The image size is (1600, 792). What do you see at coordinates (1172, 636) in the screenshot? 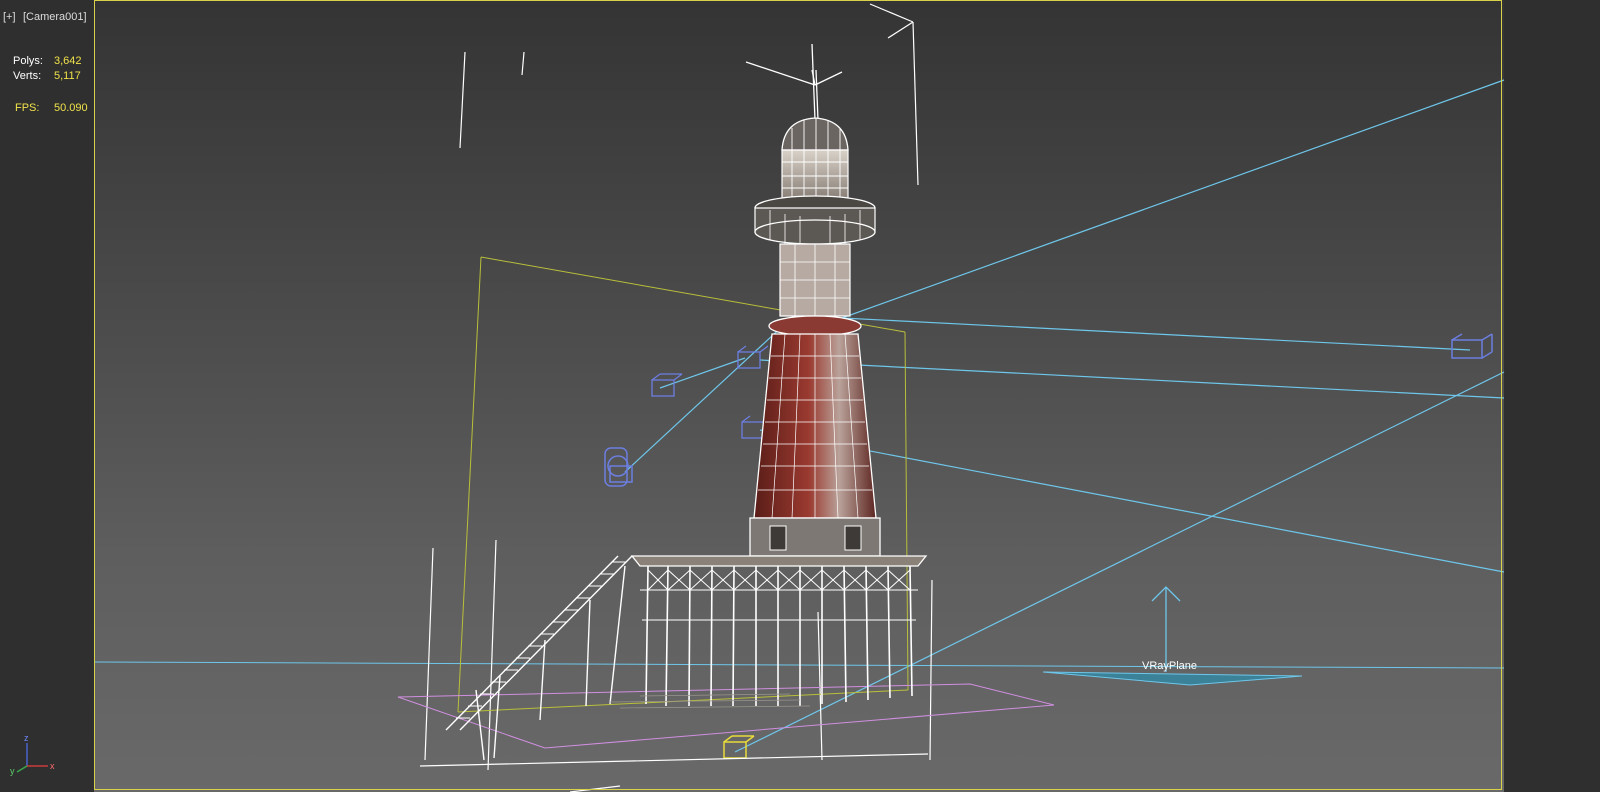
I see `vrayplane-object: VRayPlane` at bounding box center [1172, 636].